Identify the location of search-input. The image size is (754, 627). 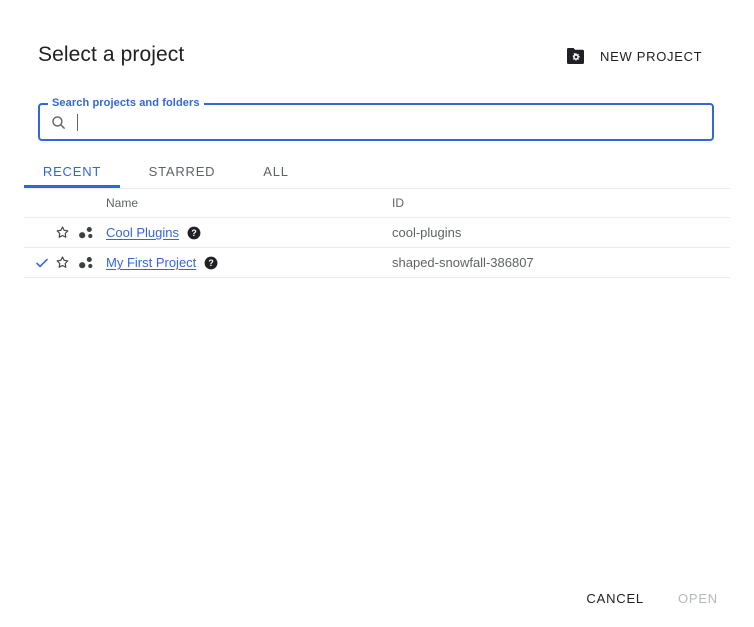
(395, 122).